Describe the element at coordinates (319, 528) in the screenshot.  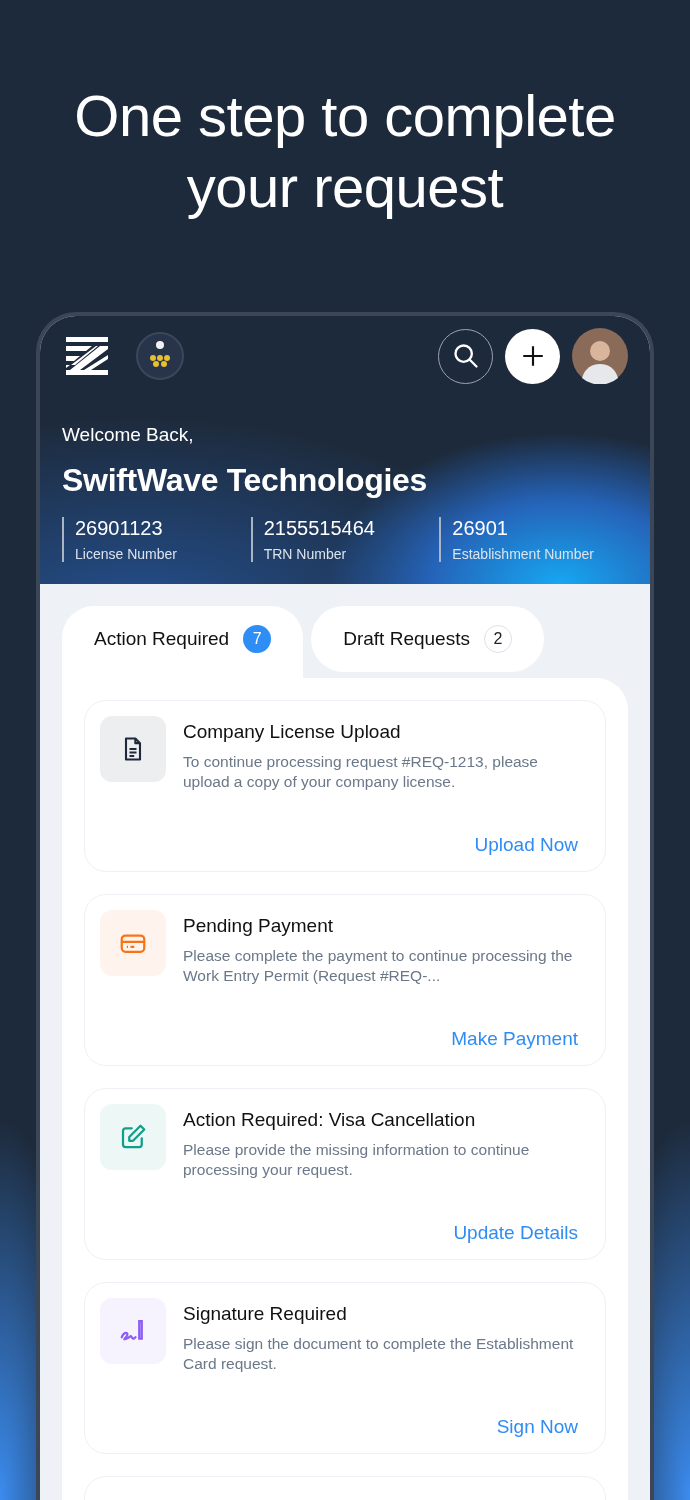
I see `stat-value: 2155515464` at that location.